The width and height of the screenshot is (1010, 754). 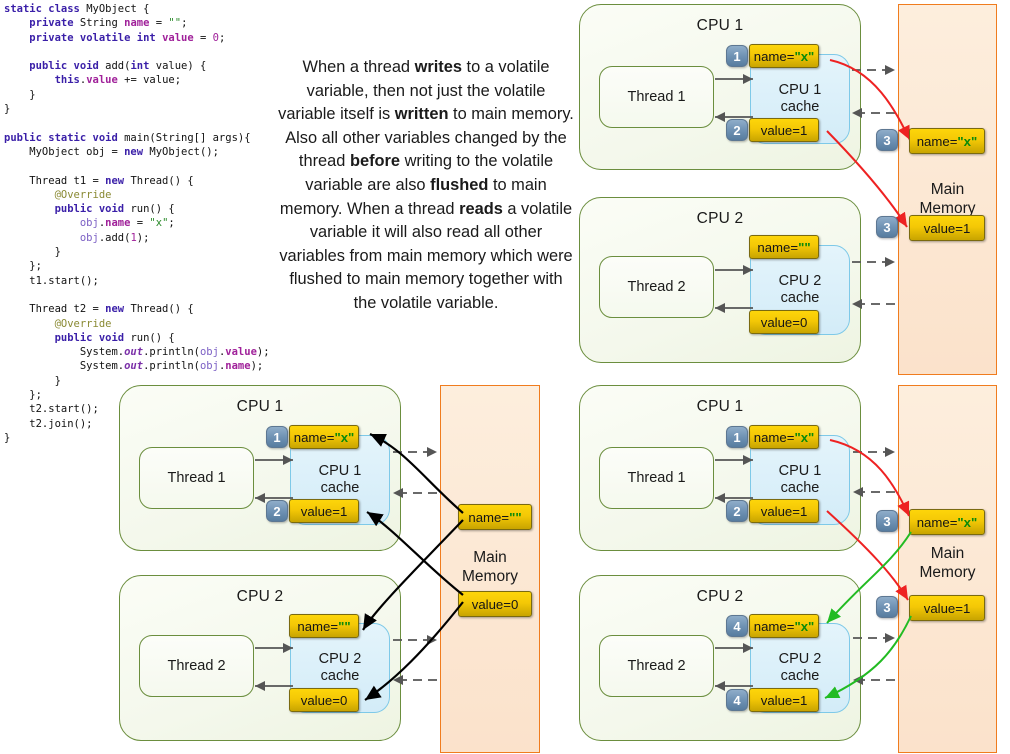 What do you see at coordinates (127, 137) in the screenshot?
I see `code-line: public static void main(String[] args){` at bounding box center [127, 137].